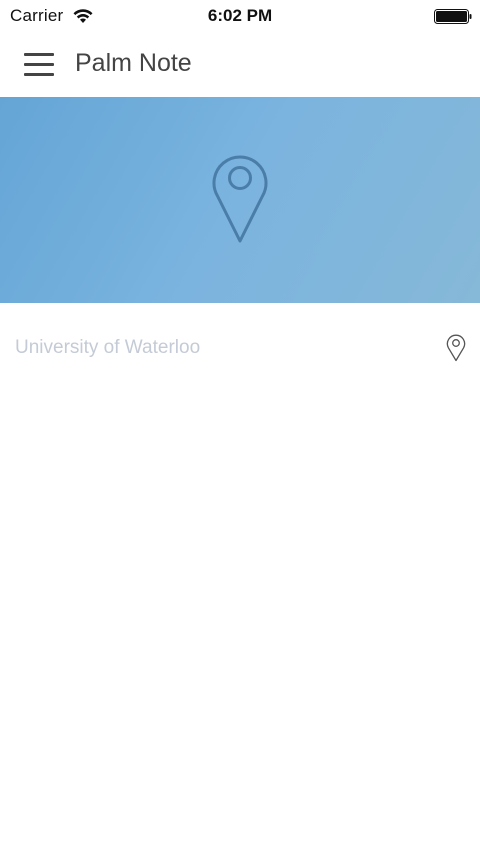  I want to click on battery-icon, so click(453, 16).